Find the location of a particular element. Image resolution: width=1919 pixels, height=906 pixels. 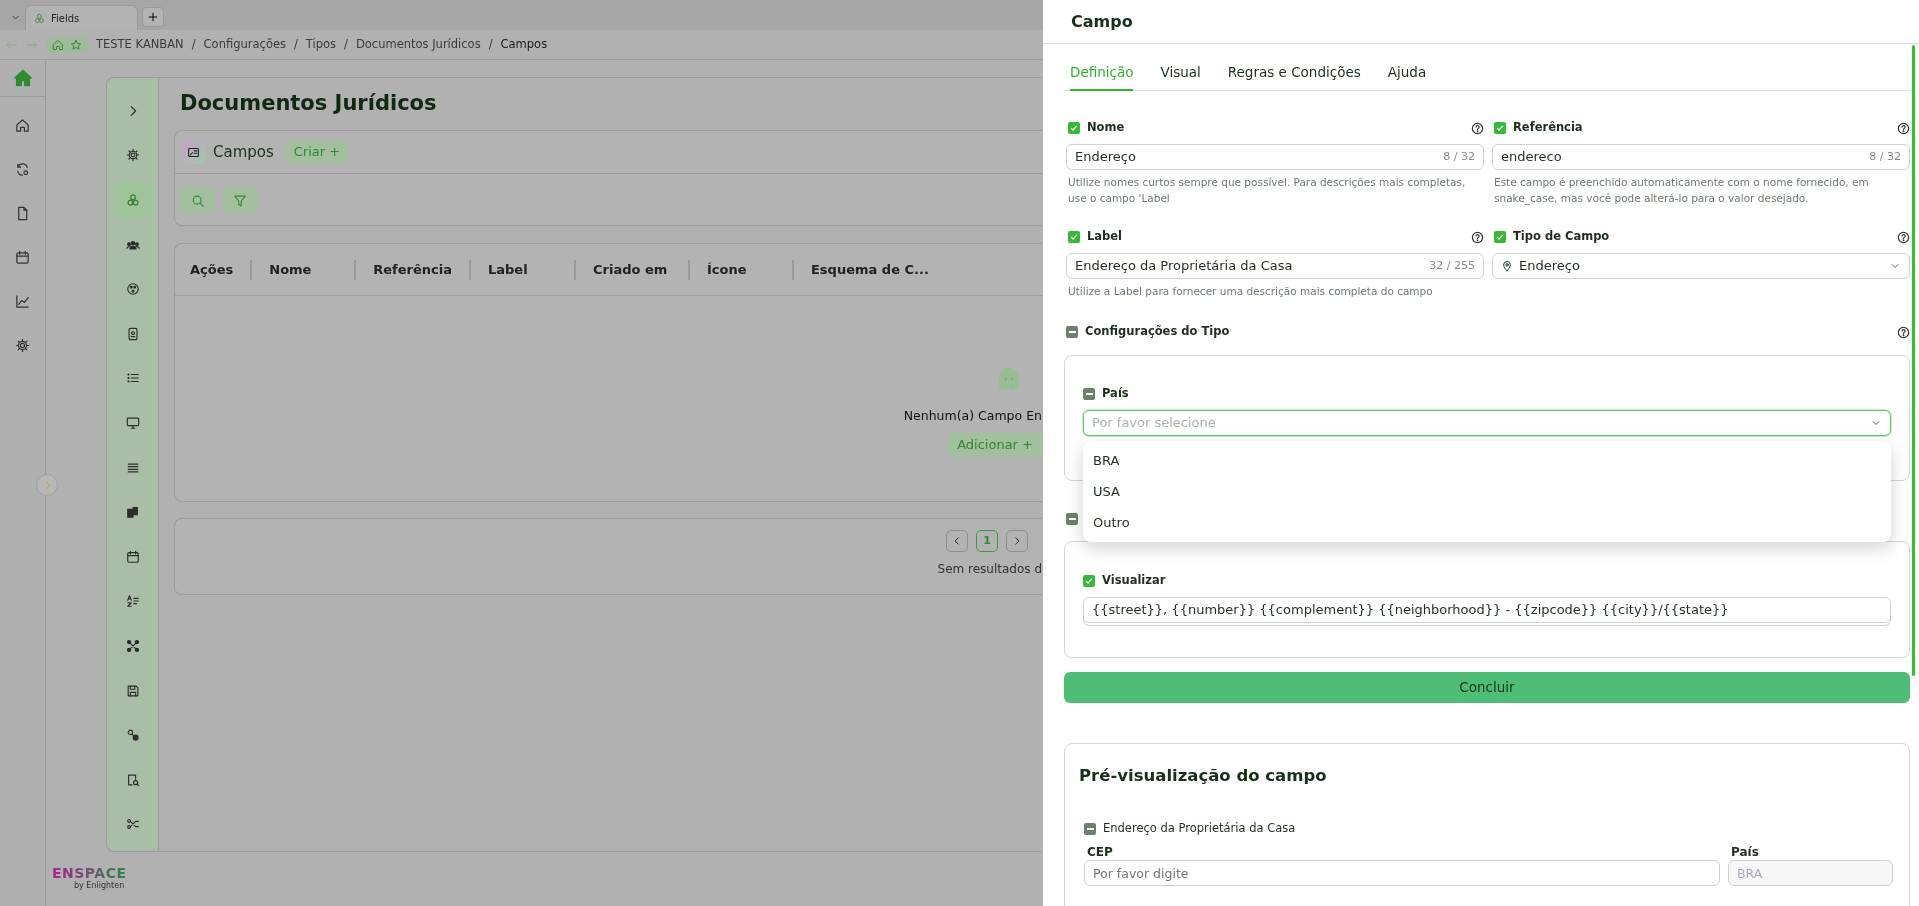

field-label: Label is located at coordinates (1105, 237).